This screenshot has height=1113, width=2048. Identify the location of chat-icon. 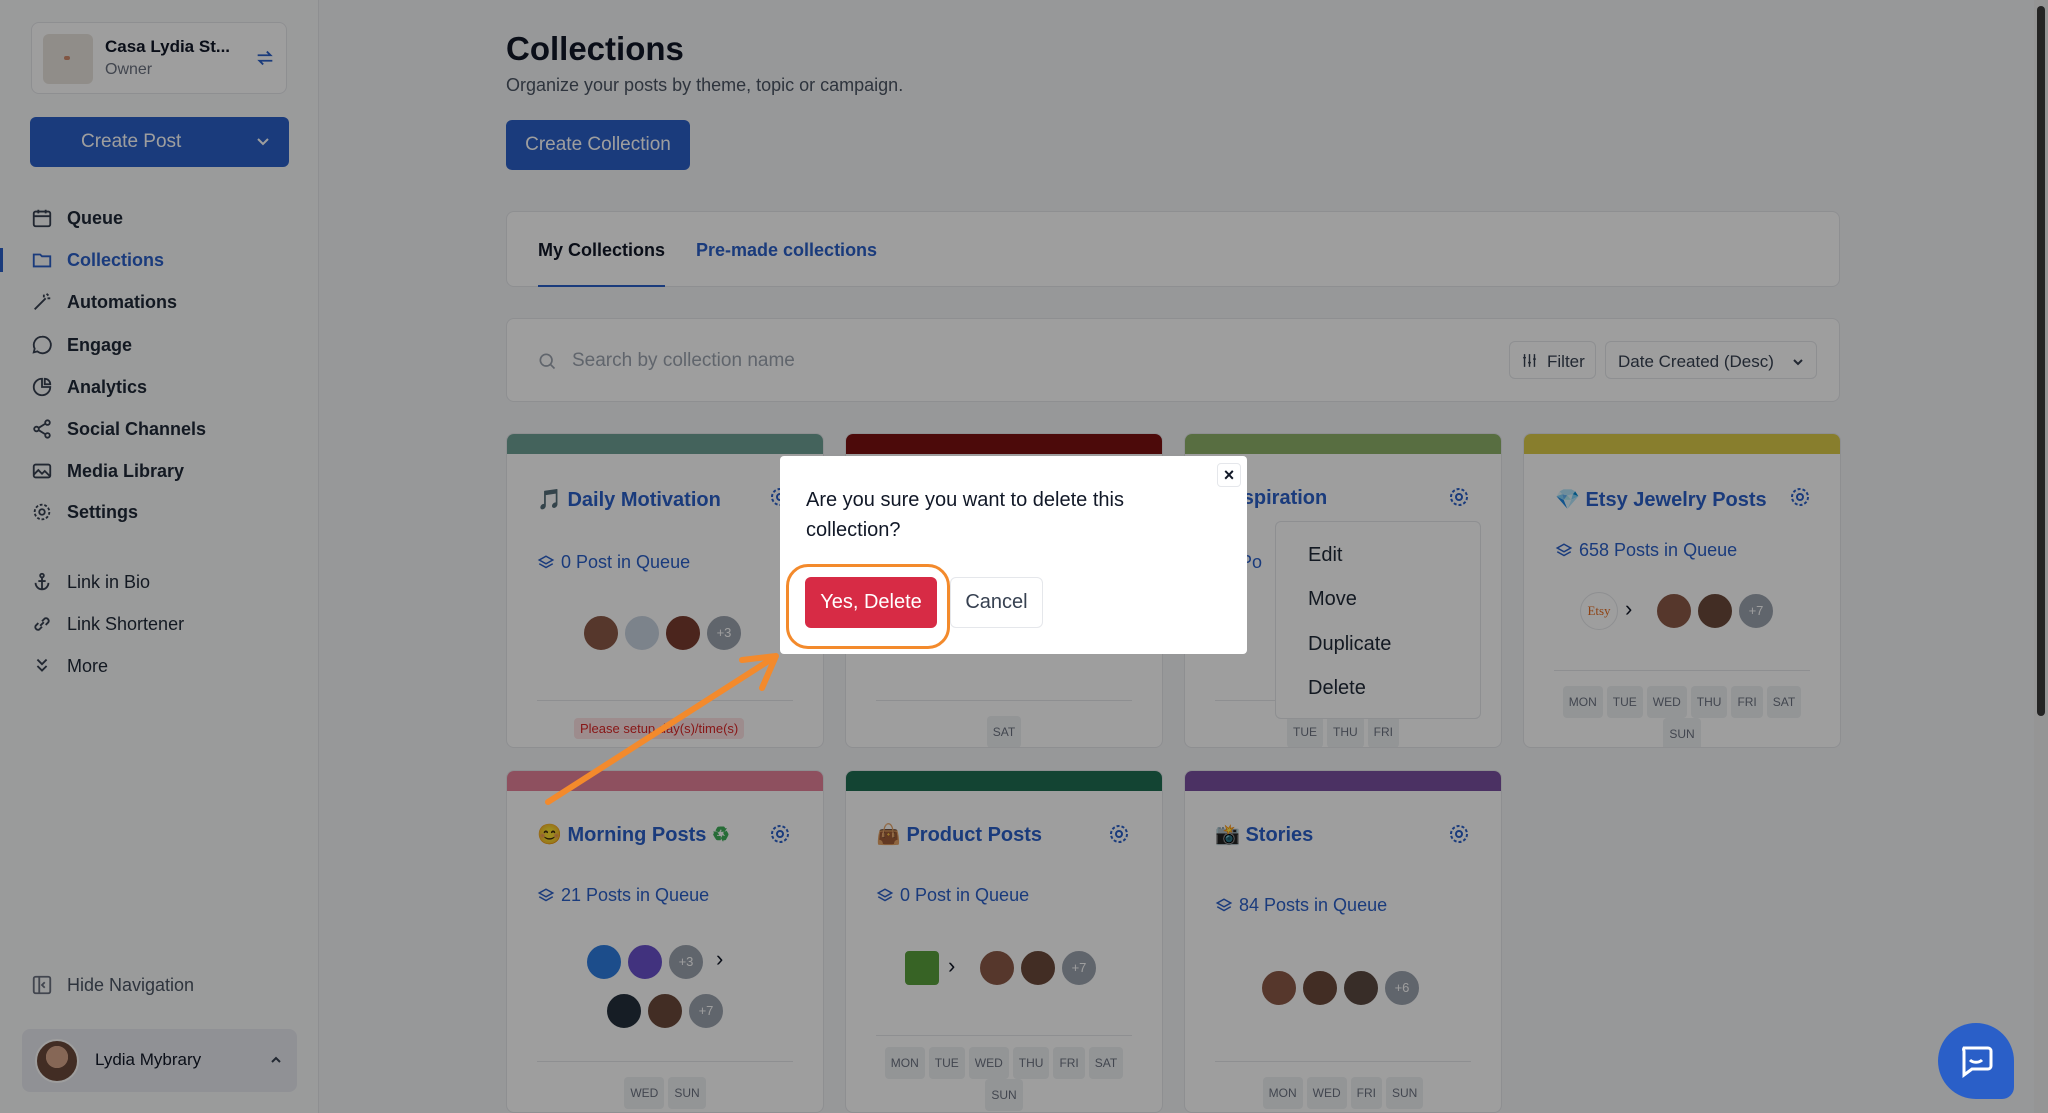
(1977, 1062).